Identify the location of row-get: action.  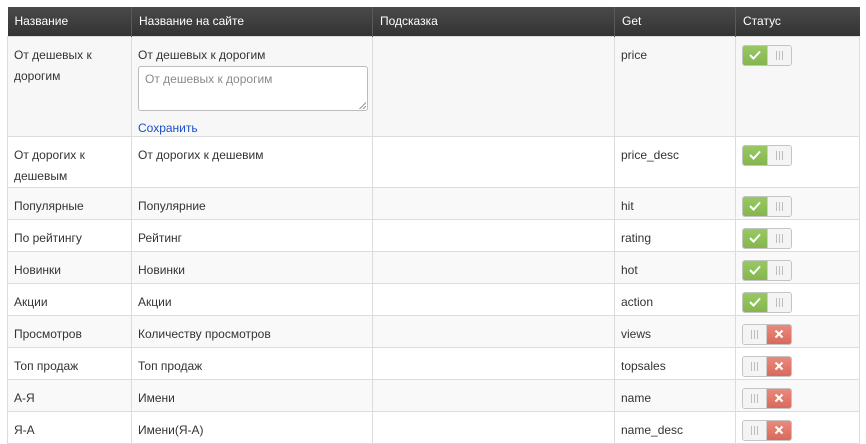
(637, 301).